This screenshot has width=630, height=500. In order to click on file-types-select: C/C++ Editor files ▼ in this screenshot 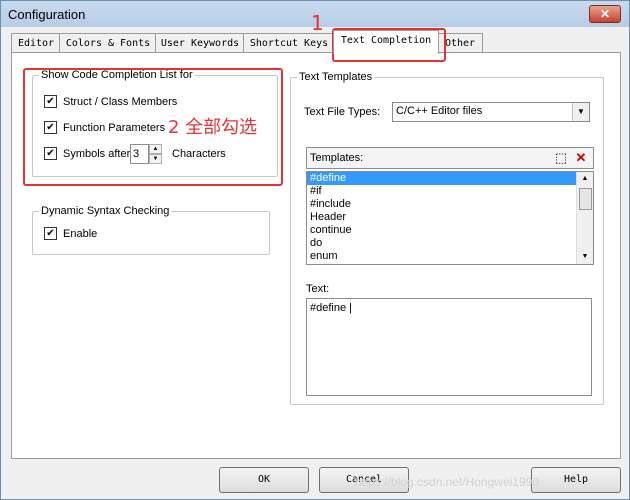, I will do `click(491, 112)`.